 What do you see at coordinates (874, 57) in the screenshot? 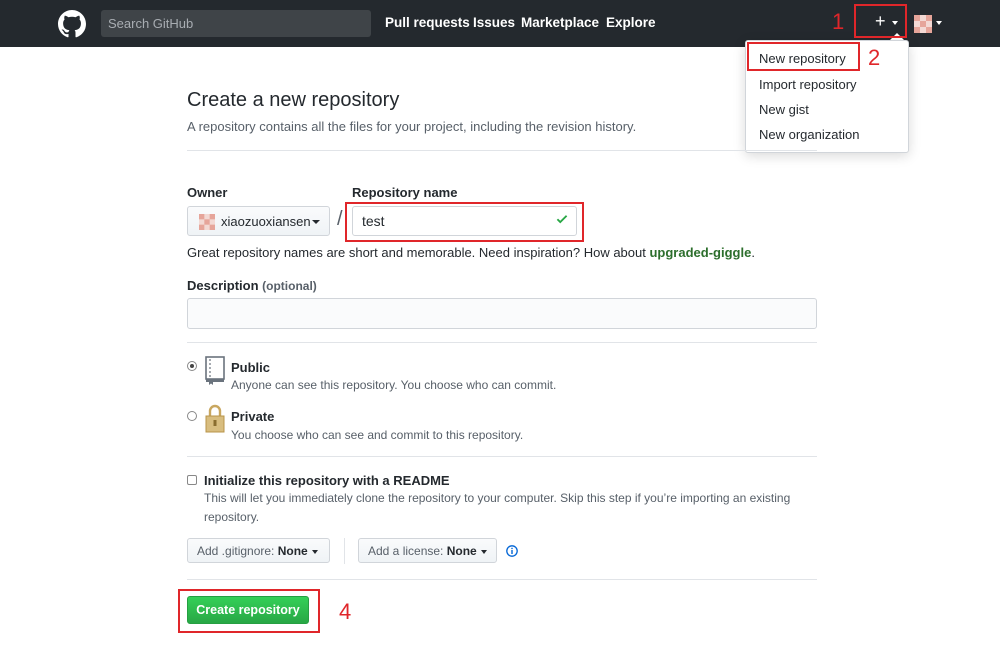
I see `annotation-label-2: 2` at bounding box center [874, 57].